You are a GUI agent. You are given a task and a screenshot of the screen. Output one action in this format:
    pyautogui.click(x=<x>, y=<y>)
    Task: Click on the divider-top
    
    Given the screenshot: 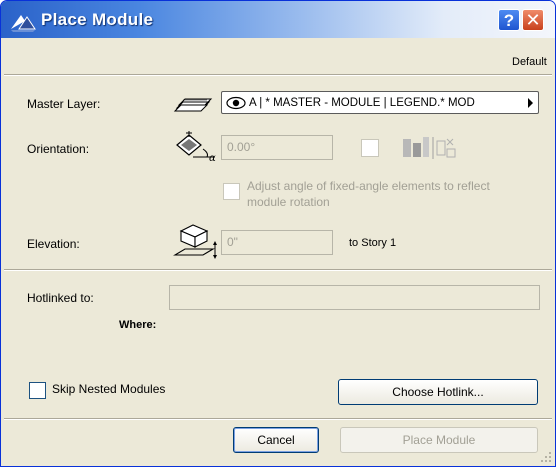 What is the action you would take?
    pyautogui.click(x=278, y=75)
    